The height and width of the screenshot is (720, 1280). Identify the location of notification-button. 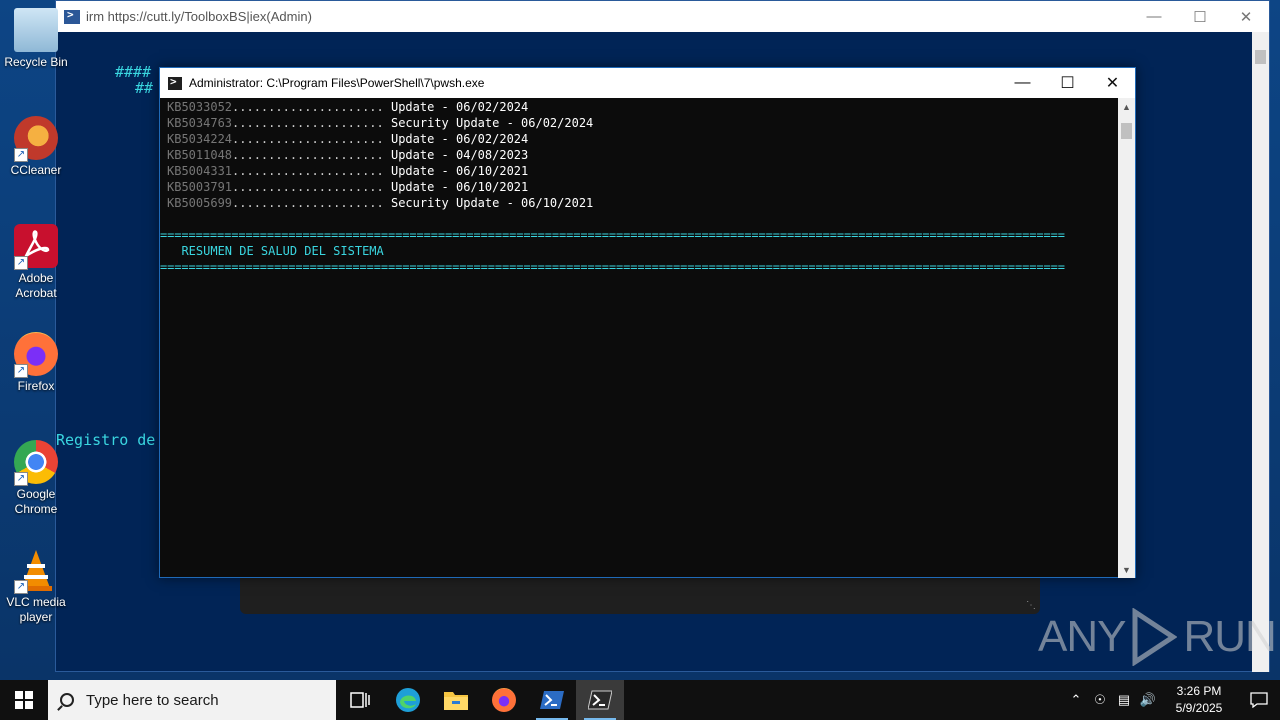
(1259, 700).